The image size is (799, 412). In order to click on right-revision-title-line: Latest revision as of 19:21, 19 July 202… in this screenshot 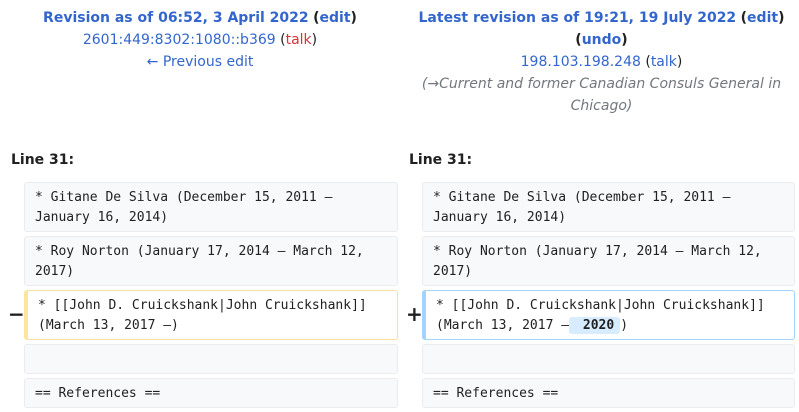, I will do `click(601, 18)`.